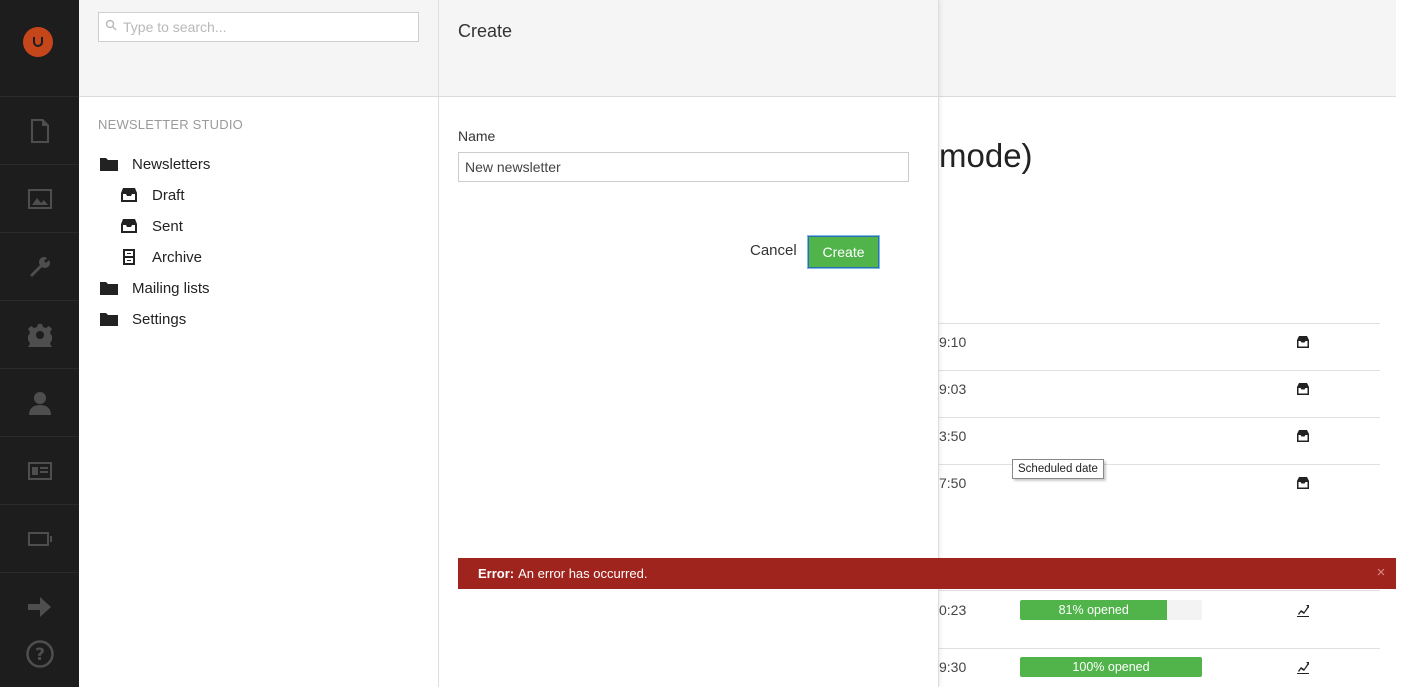 This screenshot has width=1401, height=687. What do you see at coordinates (953, 667) in the screenshot?
I see `row-time: 9:30` at bounding box center [953, 667].